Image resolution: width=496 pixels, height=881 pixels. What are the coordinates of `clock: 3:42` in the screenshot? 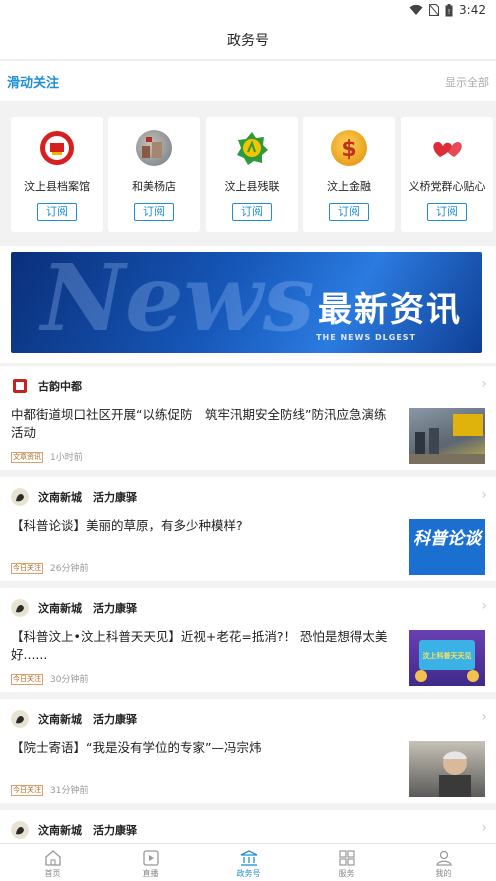 It's located at (472, 10).